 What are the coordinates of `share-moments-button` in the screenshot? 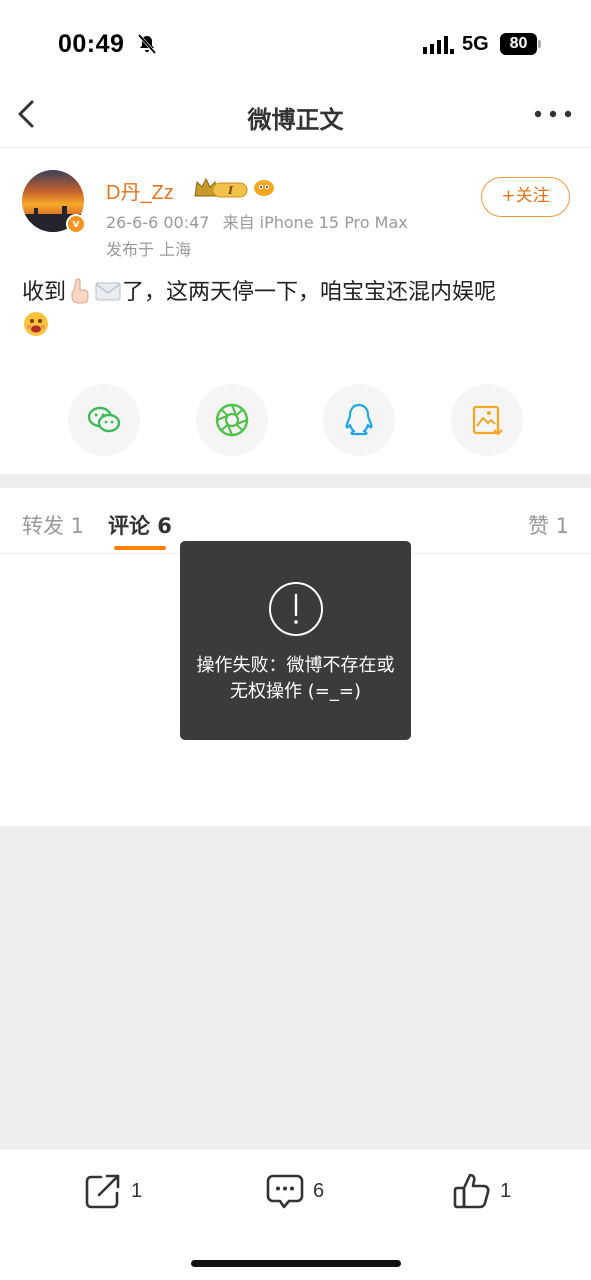 It's located at (232, 420).